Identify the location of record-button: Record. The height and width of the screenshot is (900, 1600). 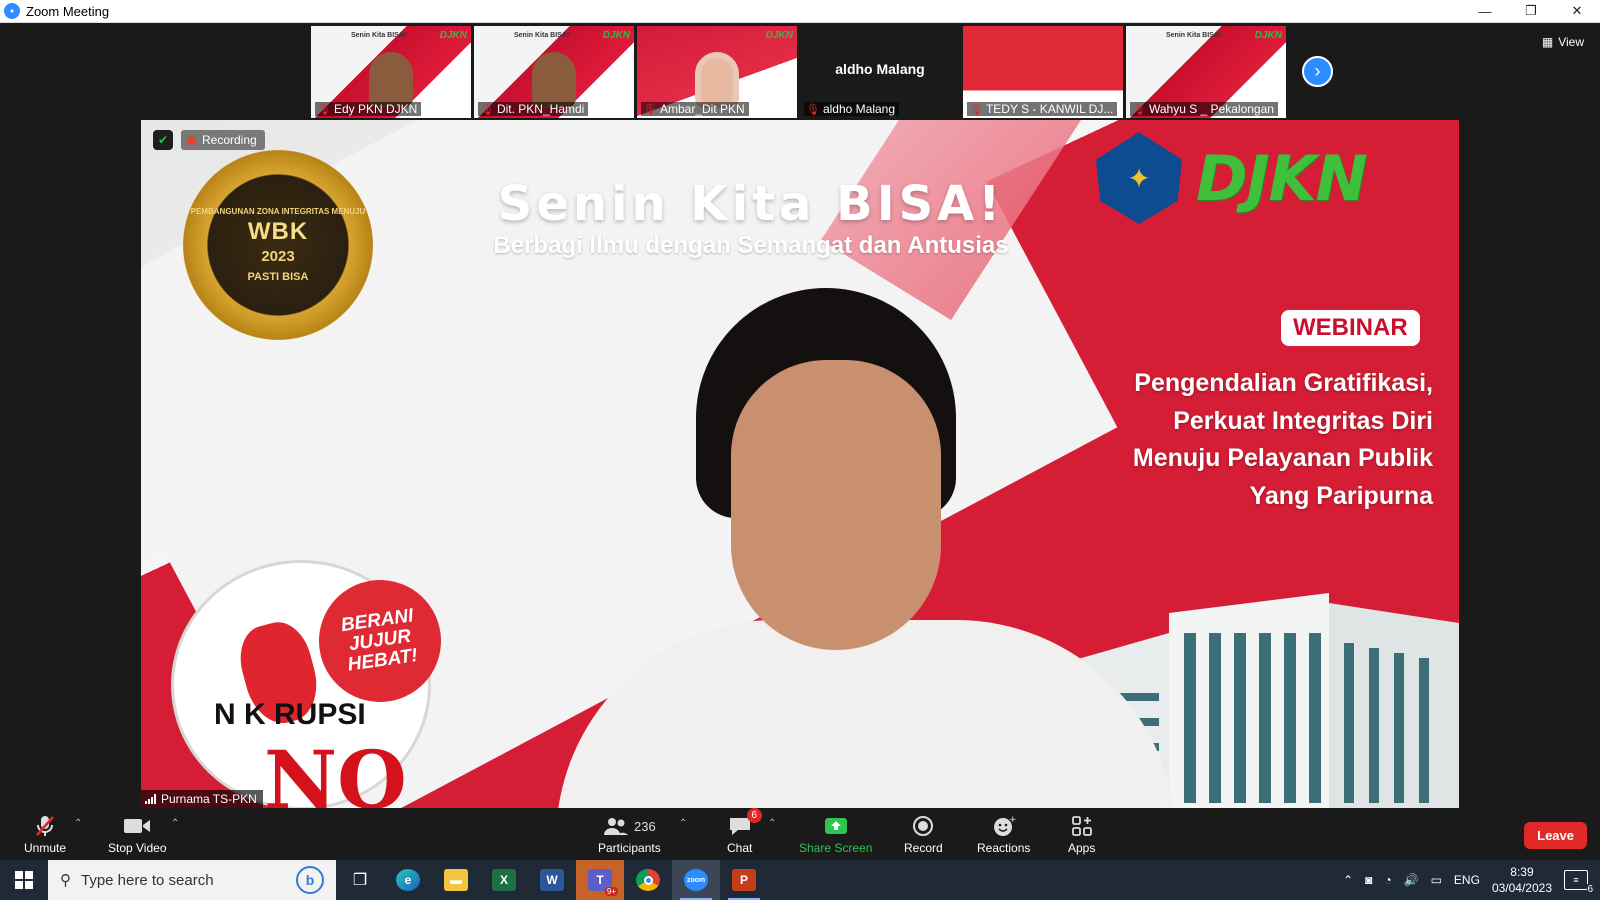
(923, 834).